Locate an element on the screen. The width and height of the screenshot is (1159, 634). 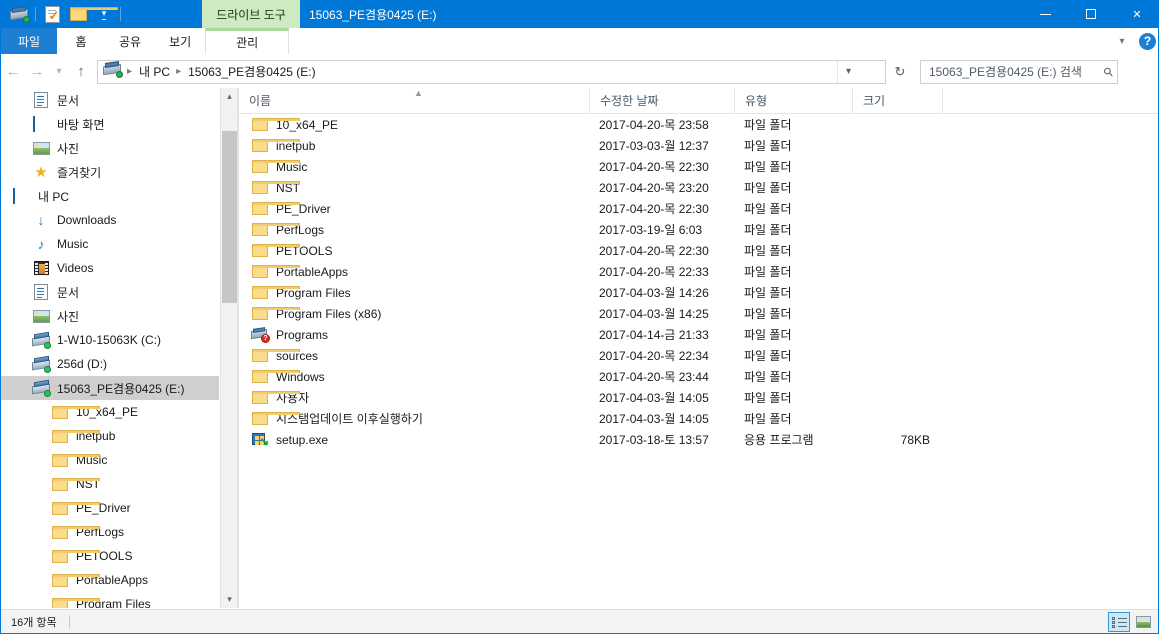
tab-home: 홈 is located at coordinates (81, 41).